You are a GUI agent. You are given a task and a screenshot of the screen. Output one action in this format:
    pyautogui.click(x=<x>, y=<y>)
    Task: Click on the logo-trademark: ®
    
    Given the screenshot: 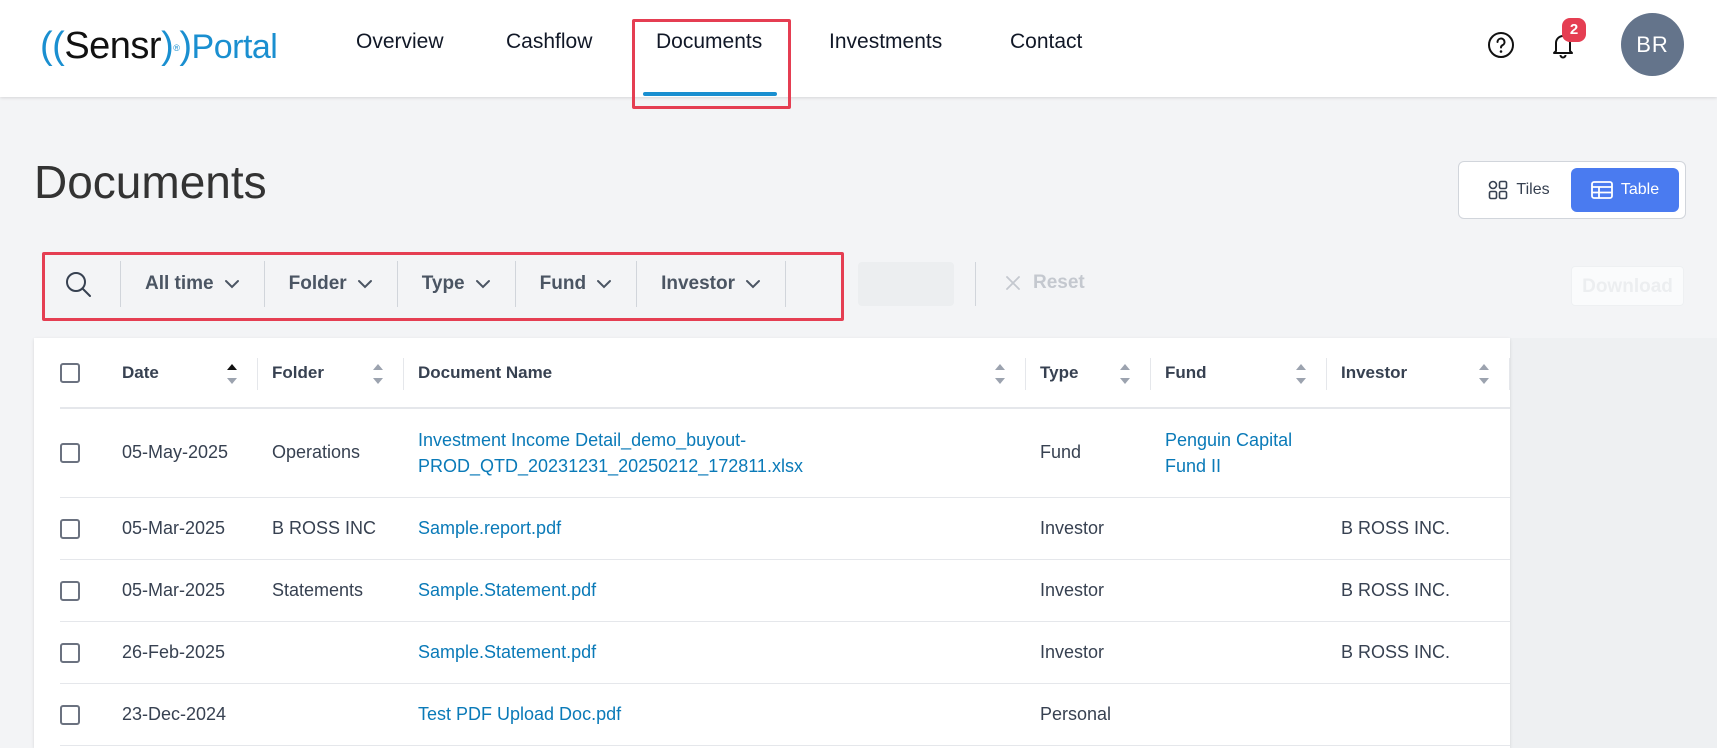 What is the action you would take?
    pyautogui.click(x=176, y=48)
    